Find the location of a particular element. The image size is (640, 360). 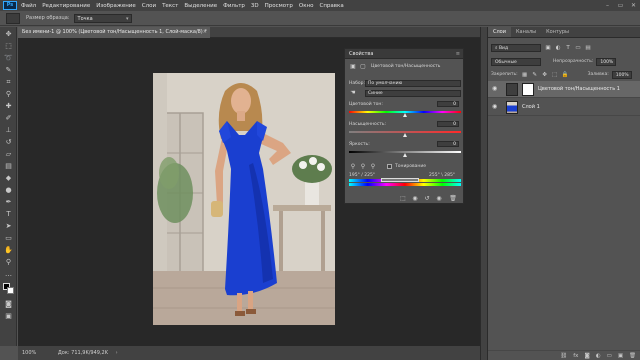

gradient-tool-icon: ▤ is located at coordinates (8, 166).